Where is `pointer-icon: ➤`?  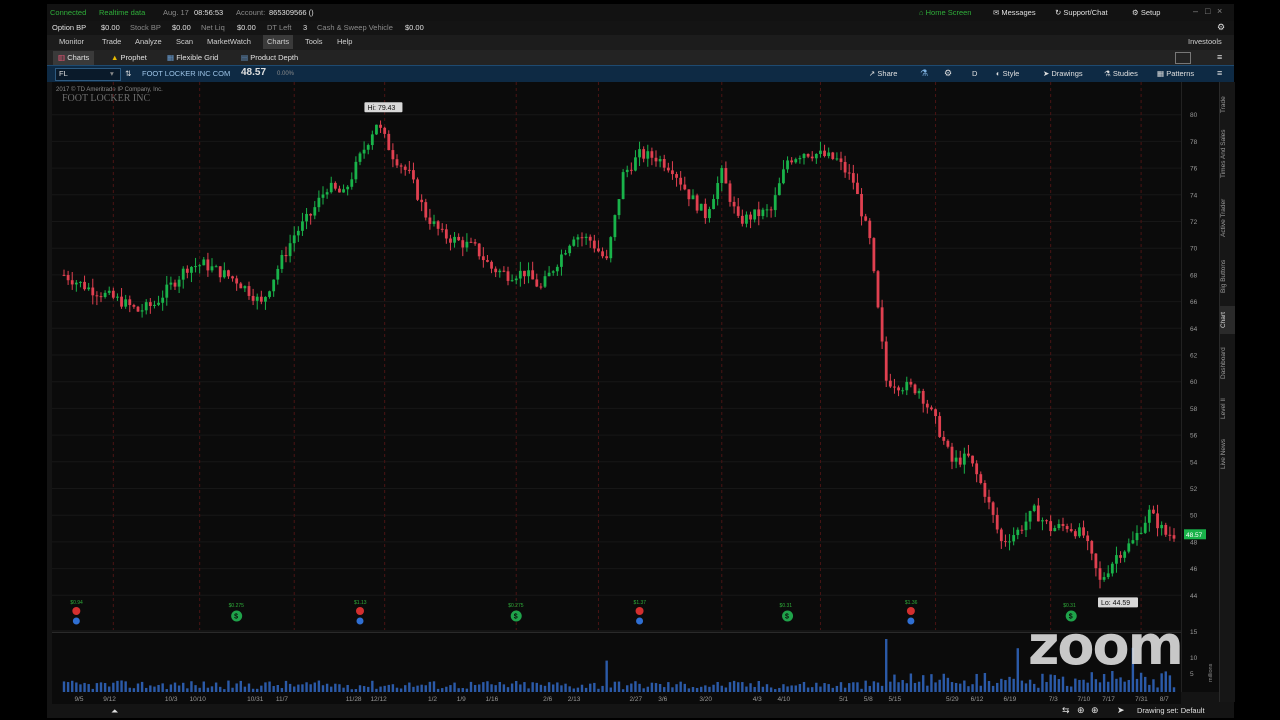
pointer-icon: ➤ is located at coordinates (1121, 710).